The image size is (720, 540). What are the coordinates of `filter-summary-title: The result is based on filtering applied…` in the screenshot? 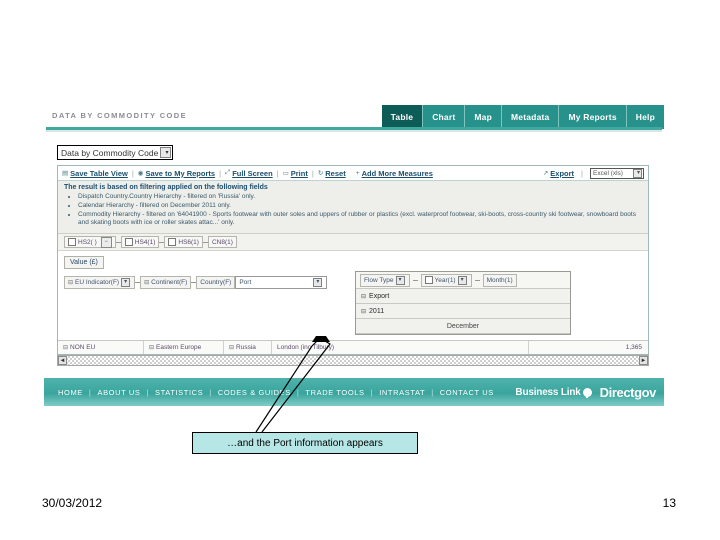 It's located at (166, 187).